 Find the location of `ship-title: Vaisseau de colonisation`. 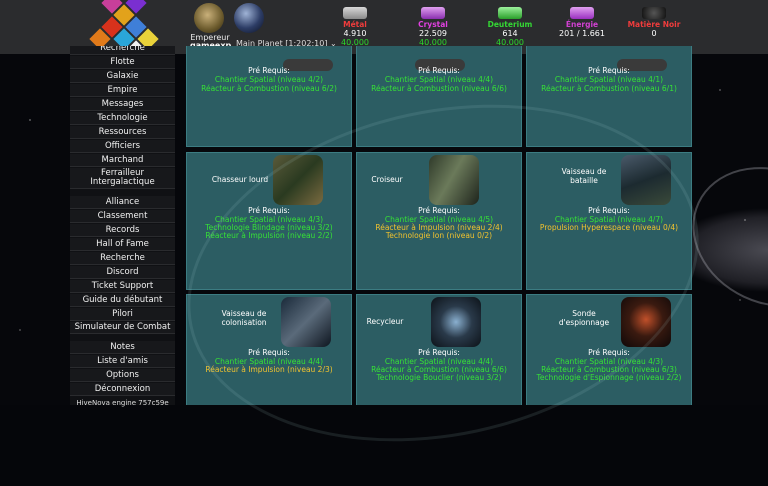

ship-title: Vaisseau de colonisation is located at coordinates (244, 318).